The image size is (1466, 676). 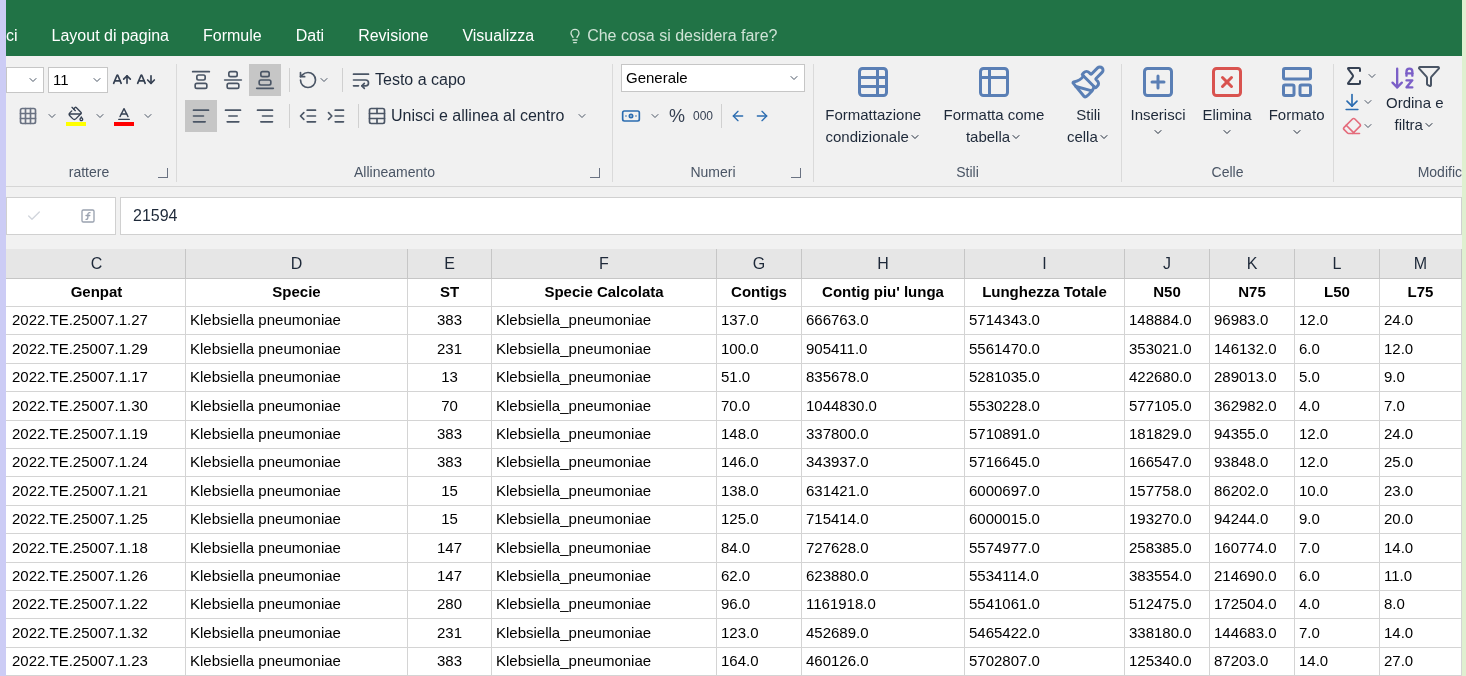 I want to click on column-header: C, so click(x=97, y=263).